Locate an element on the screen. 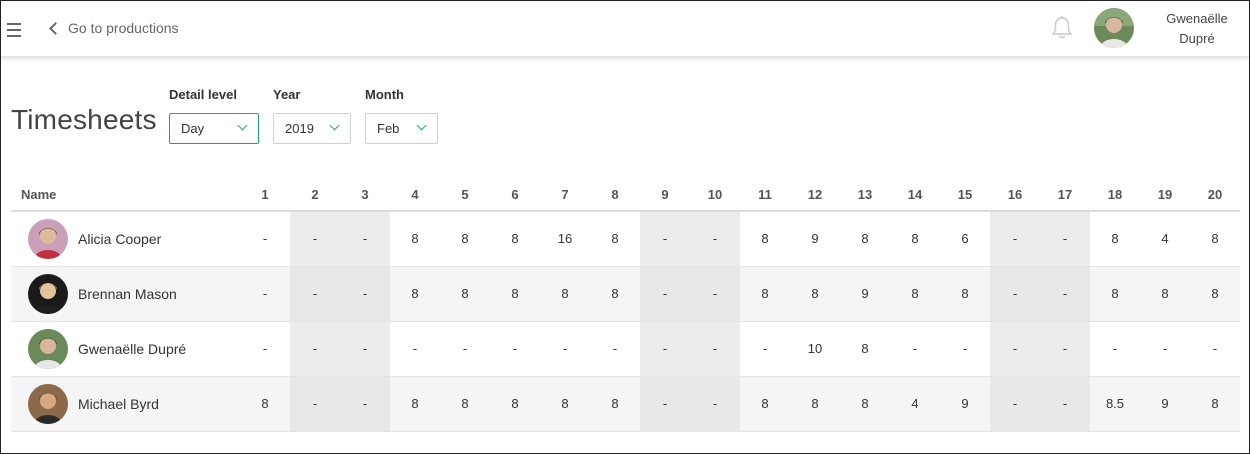 The height and width of the screenshot is (454, 1250). column-header-day: 19 is located at coordinates (1165, 195).